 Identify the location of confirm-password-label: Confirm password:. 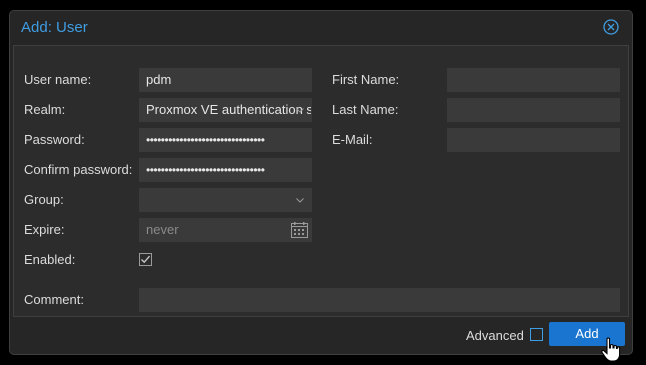
(78, 169).